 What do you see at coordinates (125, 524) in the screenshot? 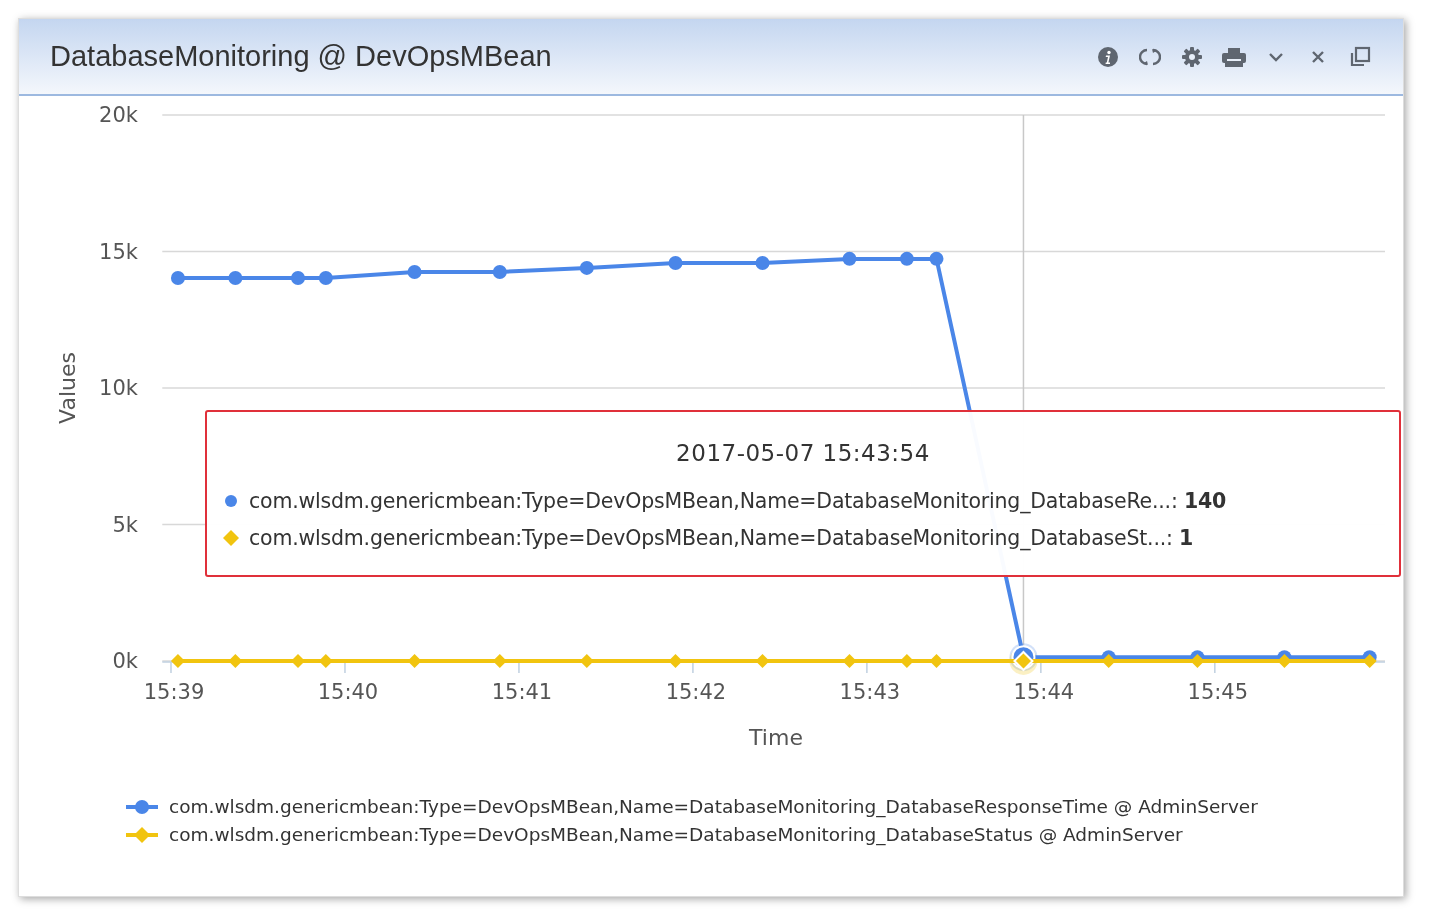
I see `y-axis-label: 5k` at bounding box center [125, 524].